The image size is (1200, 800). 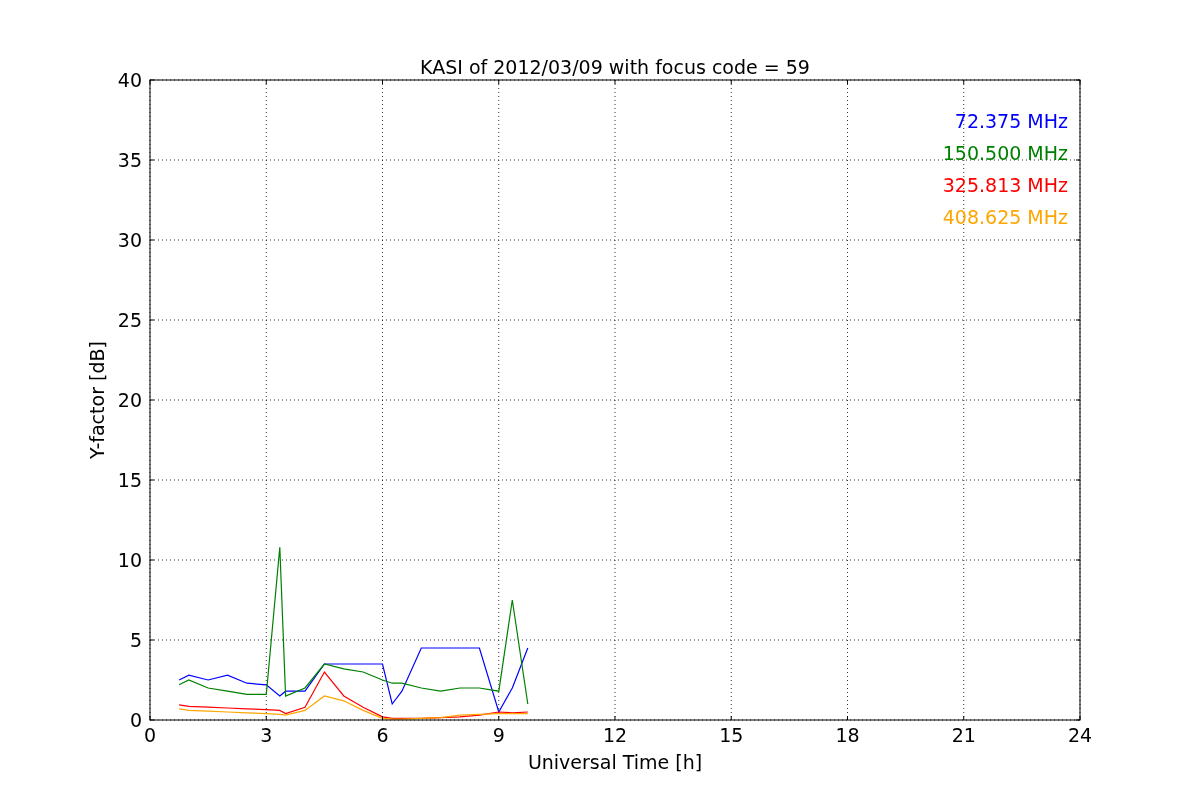 I want to click on y-tick-label: 10, so click(x=129, y=560).